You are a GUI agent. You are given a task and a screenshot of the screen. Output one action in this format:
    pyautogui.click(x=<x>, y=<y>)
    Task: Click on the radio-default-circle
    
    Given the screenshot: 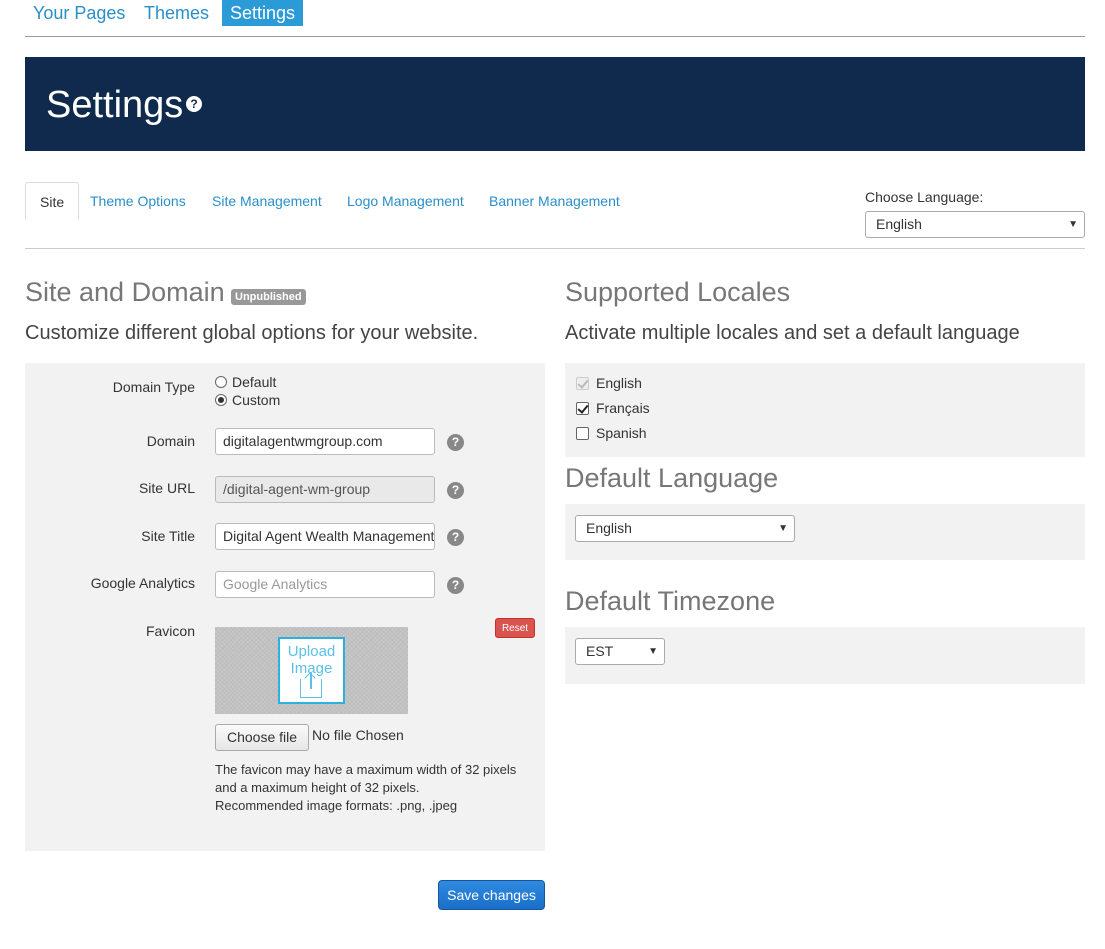 What is the action you would take?
    pyautogui.click(x=221, y=382)
    